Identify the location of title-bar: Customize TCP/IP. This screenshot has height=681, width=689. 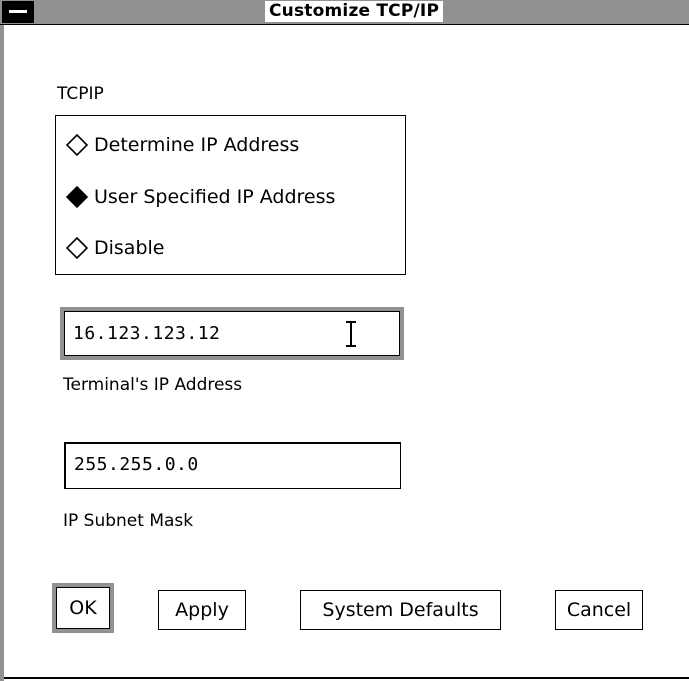
(344, 12).